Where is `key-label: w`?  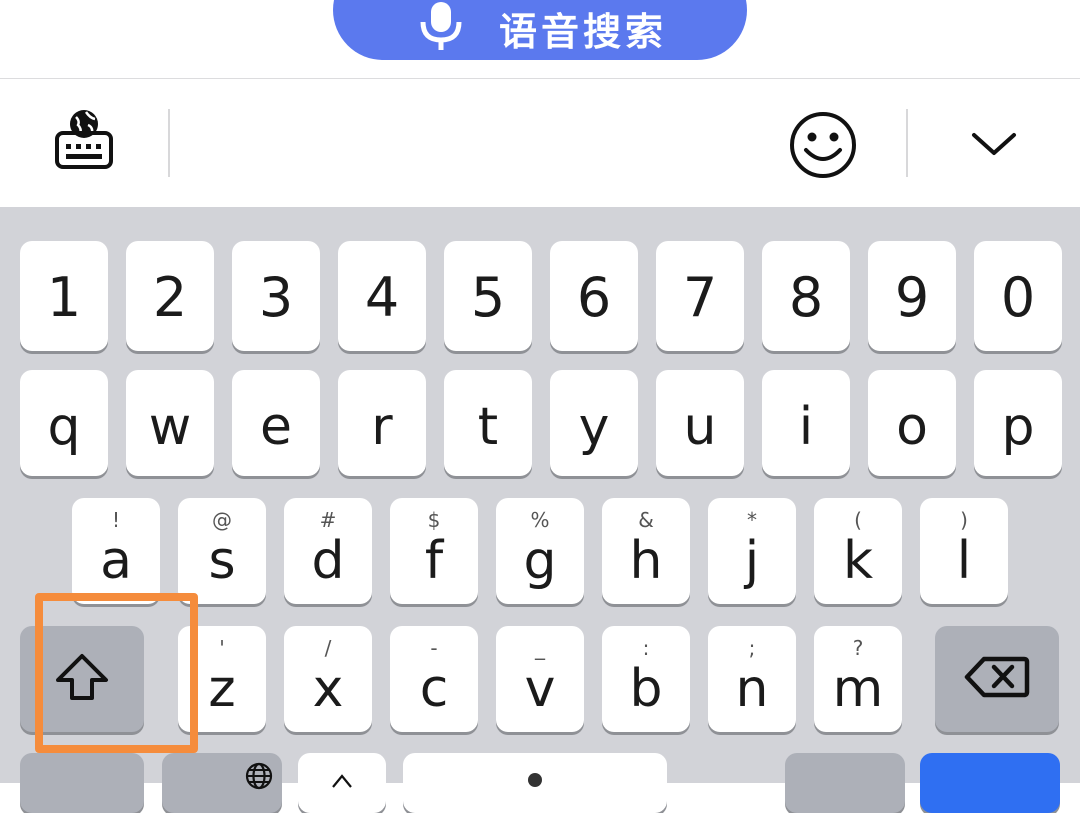
key-label: w is located at coordinates (170, 427).